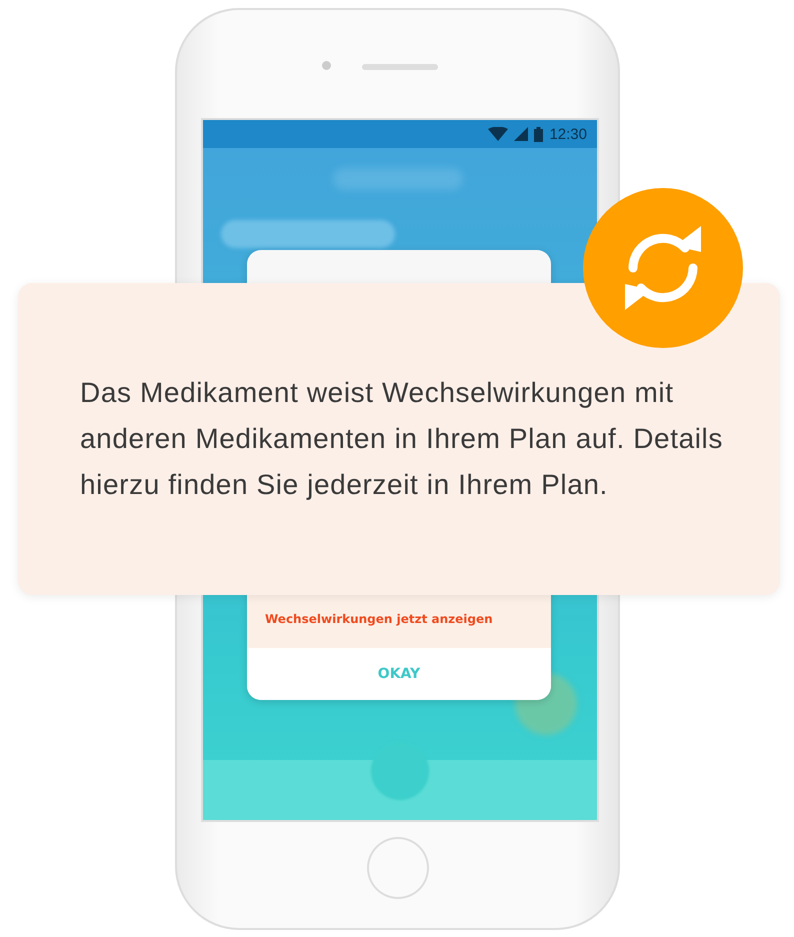 The image size is (794, 937). What do you see at coordinates (568, 134) in the screenshot?
I see `status-time: 12:30` at bounding box center [568, 134].